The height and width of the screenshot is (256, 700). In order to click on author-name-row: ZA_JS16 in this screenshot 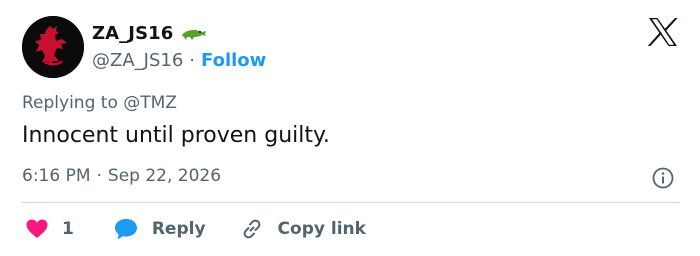, I will do `click(149, 33)`.